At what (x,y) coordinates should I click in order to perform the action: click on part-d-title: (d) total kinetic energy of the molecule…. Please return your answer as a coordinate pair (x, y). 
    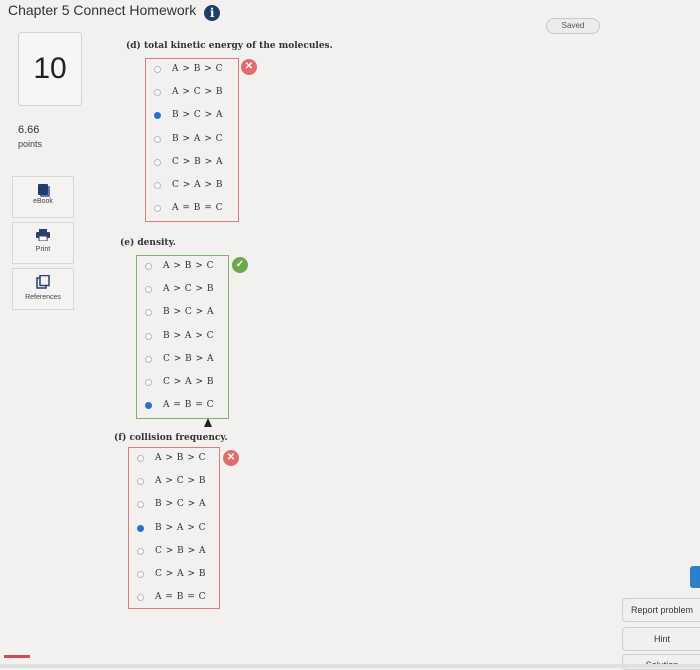
    Looking at the image, I should click on (229, 46).